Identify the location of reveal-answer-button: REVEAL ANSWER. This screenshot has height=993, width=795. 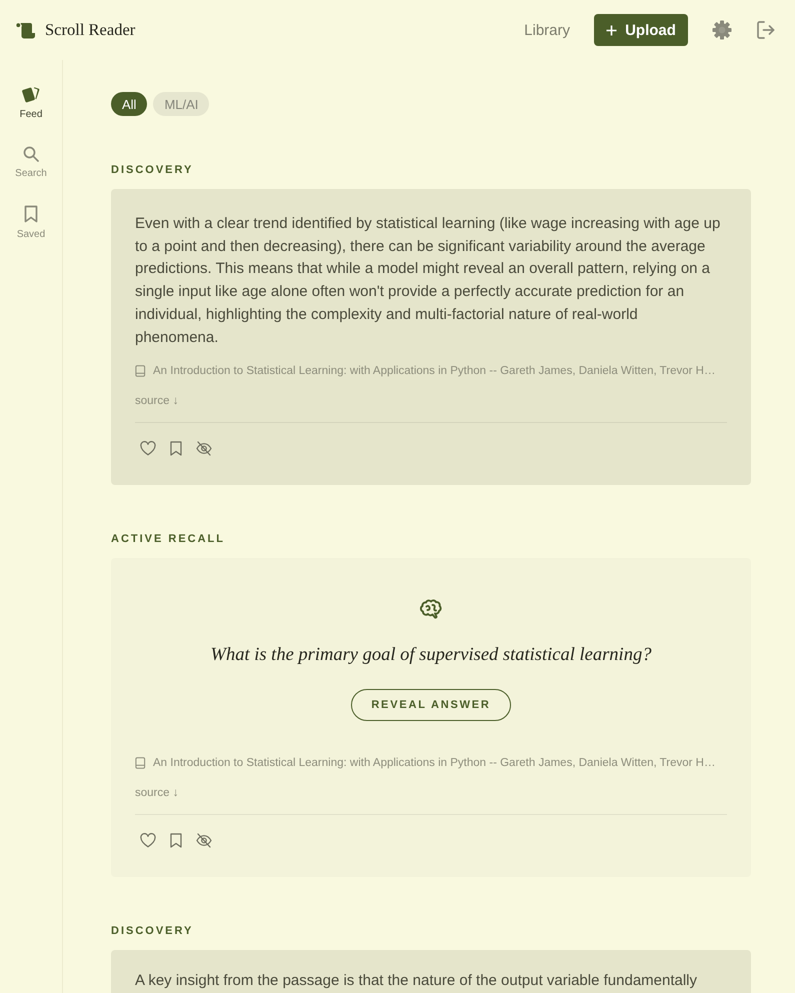
(431, 705).